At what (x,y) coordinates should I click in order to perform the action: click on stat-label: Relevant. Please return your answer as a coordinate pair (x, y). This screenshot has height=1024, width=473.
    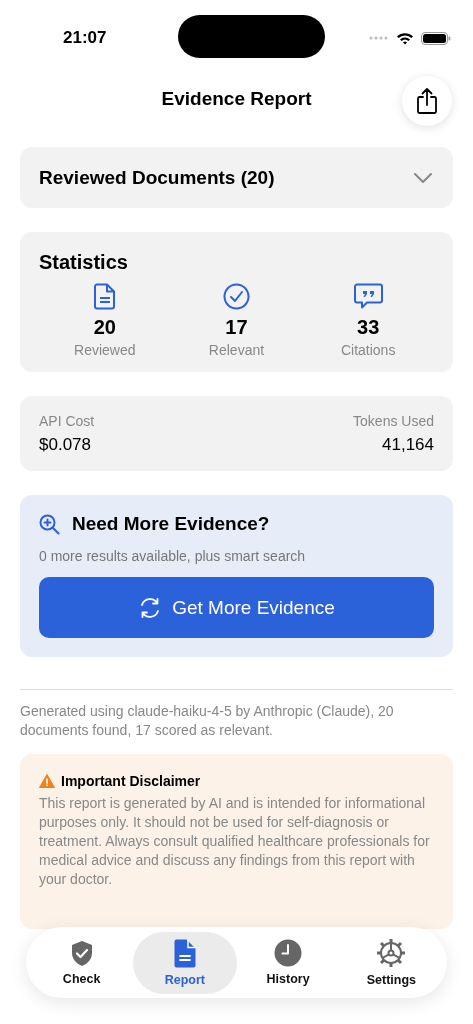
    Looking at the image, I should click on (236, 350).